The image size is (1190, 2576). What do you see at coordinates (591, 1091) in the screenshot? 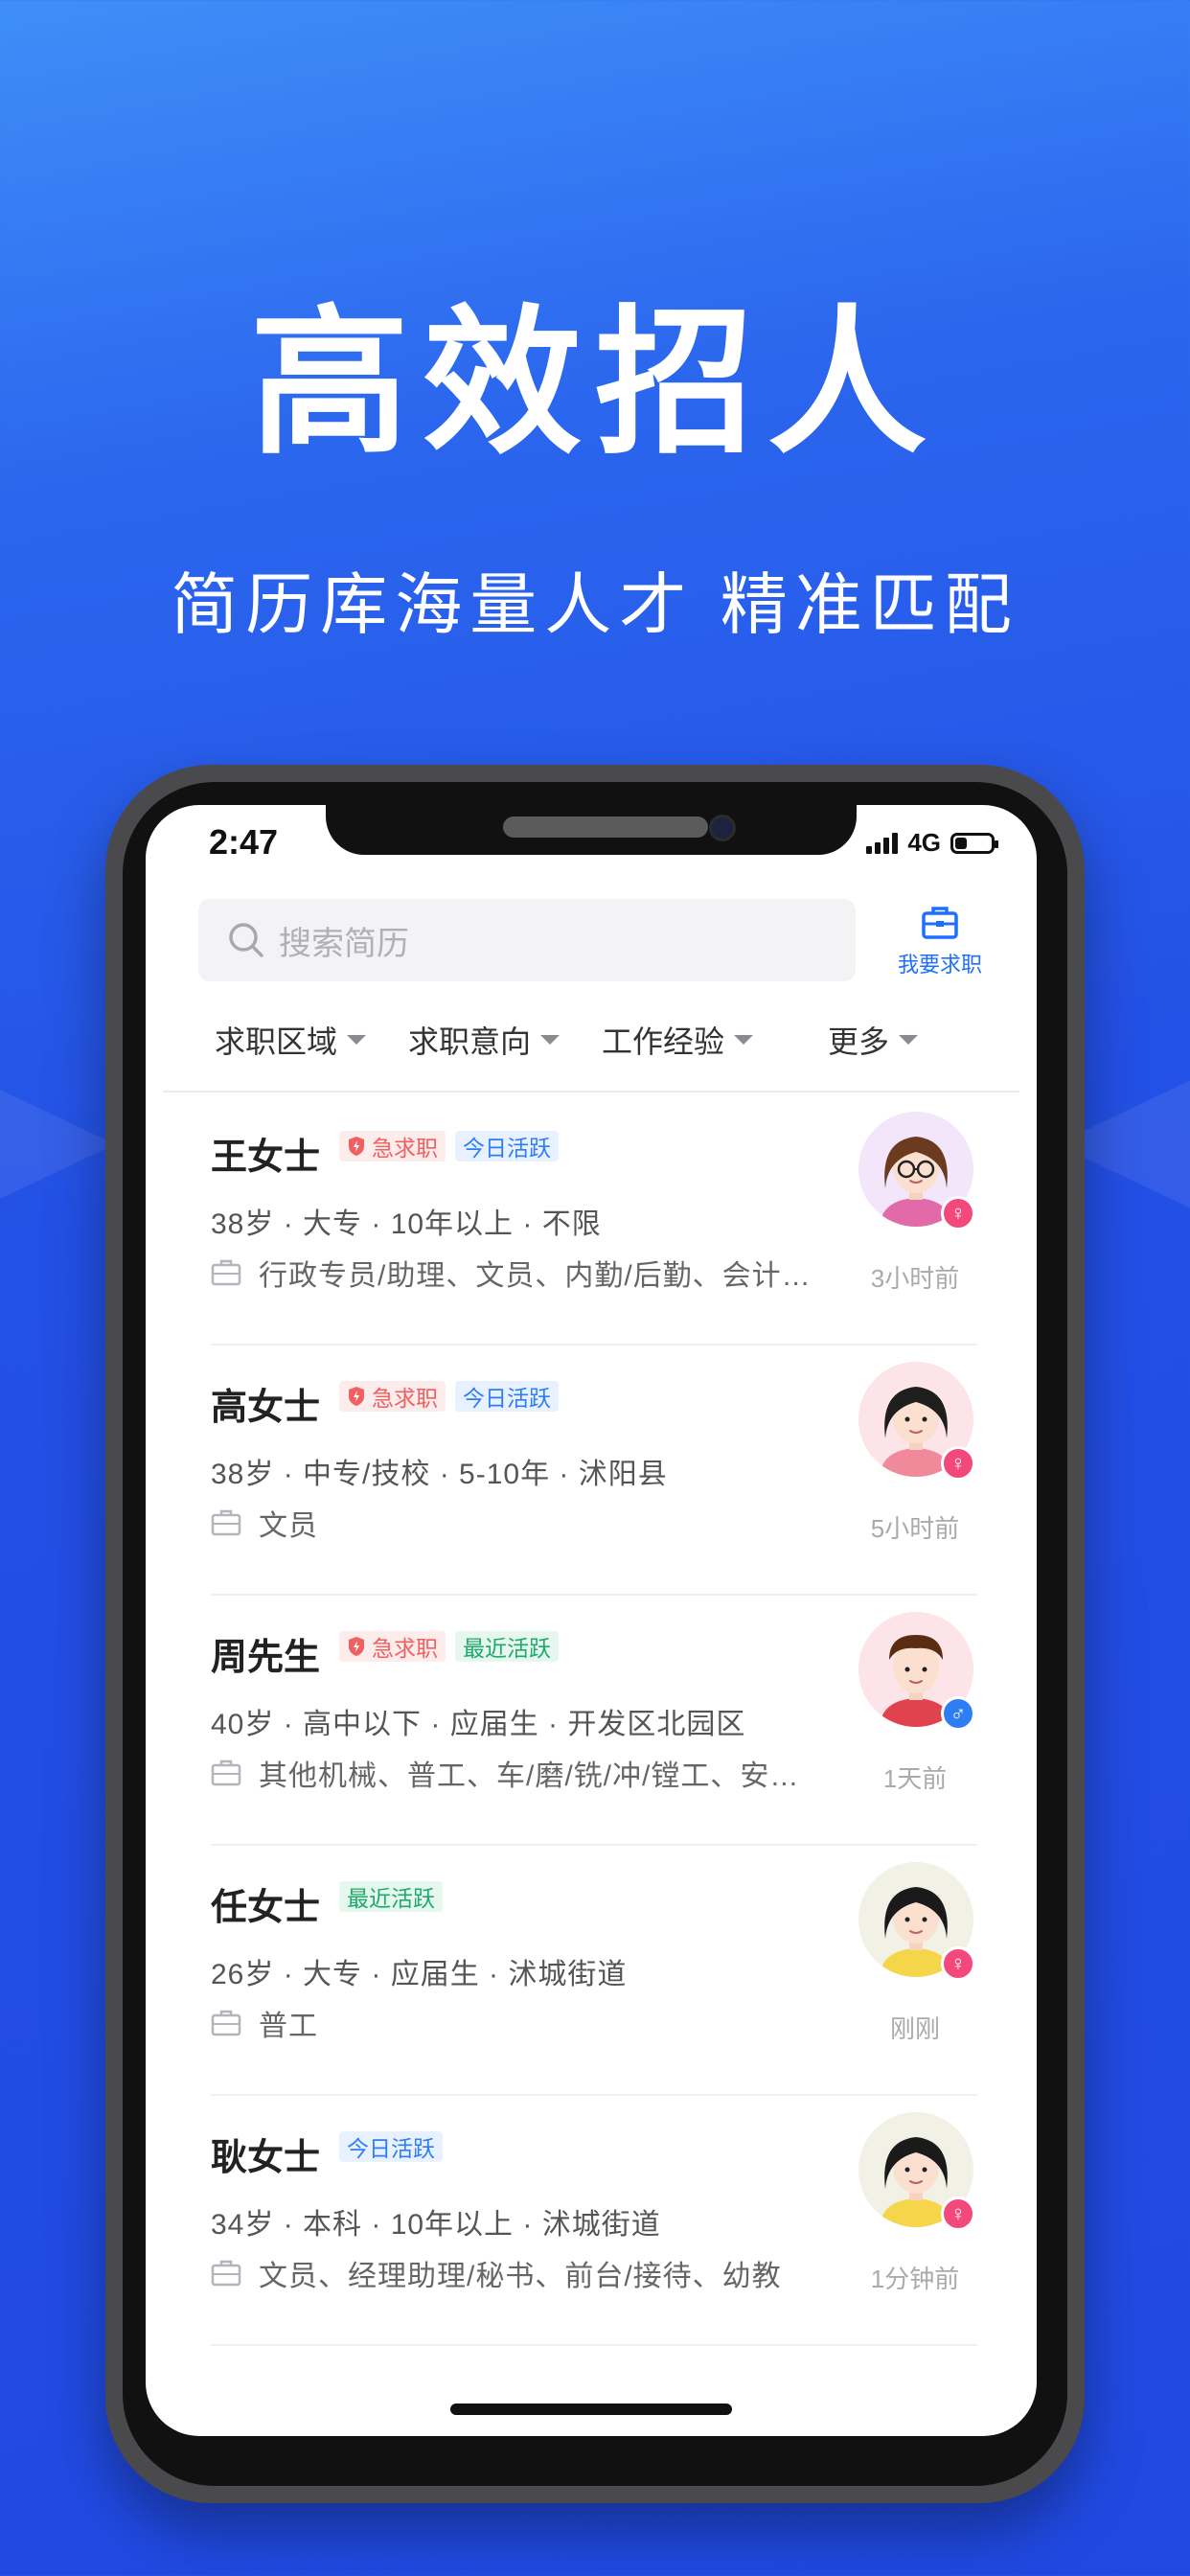
I see `filter-divider` at bounding box center [591, 1091].